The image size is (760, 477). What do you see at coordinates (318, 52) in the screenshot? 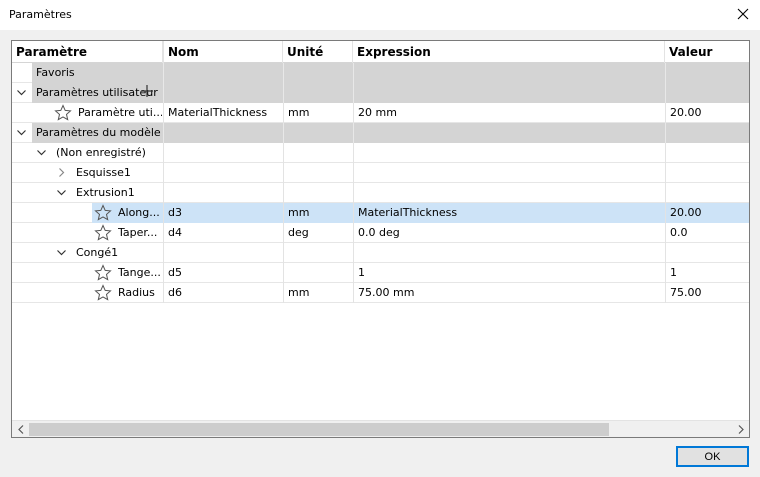
I see `column-header-unite: Unité` at bounding box center [318, 52].